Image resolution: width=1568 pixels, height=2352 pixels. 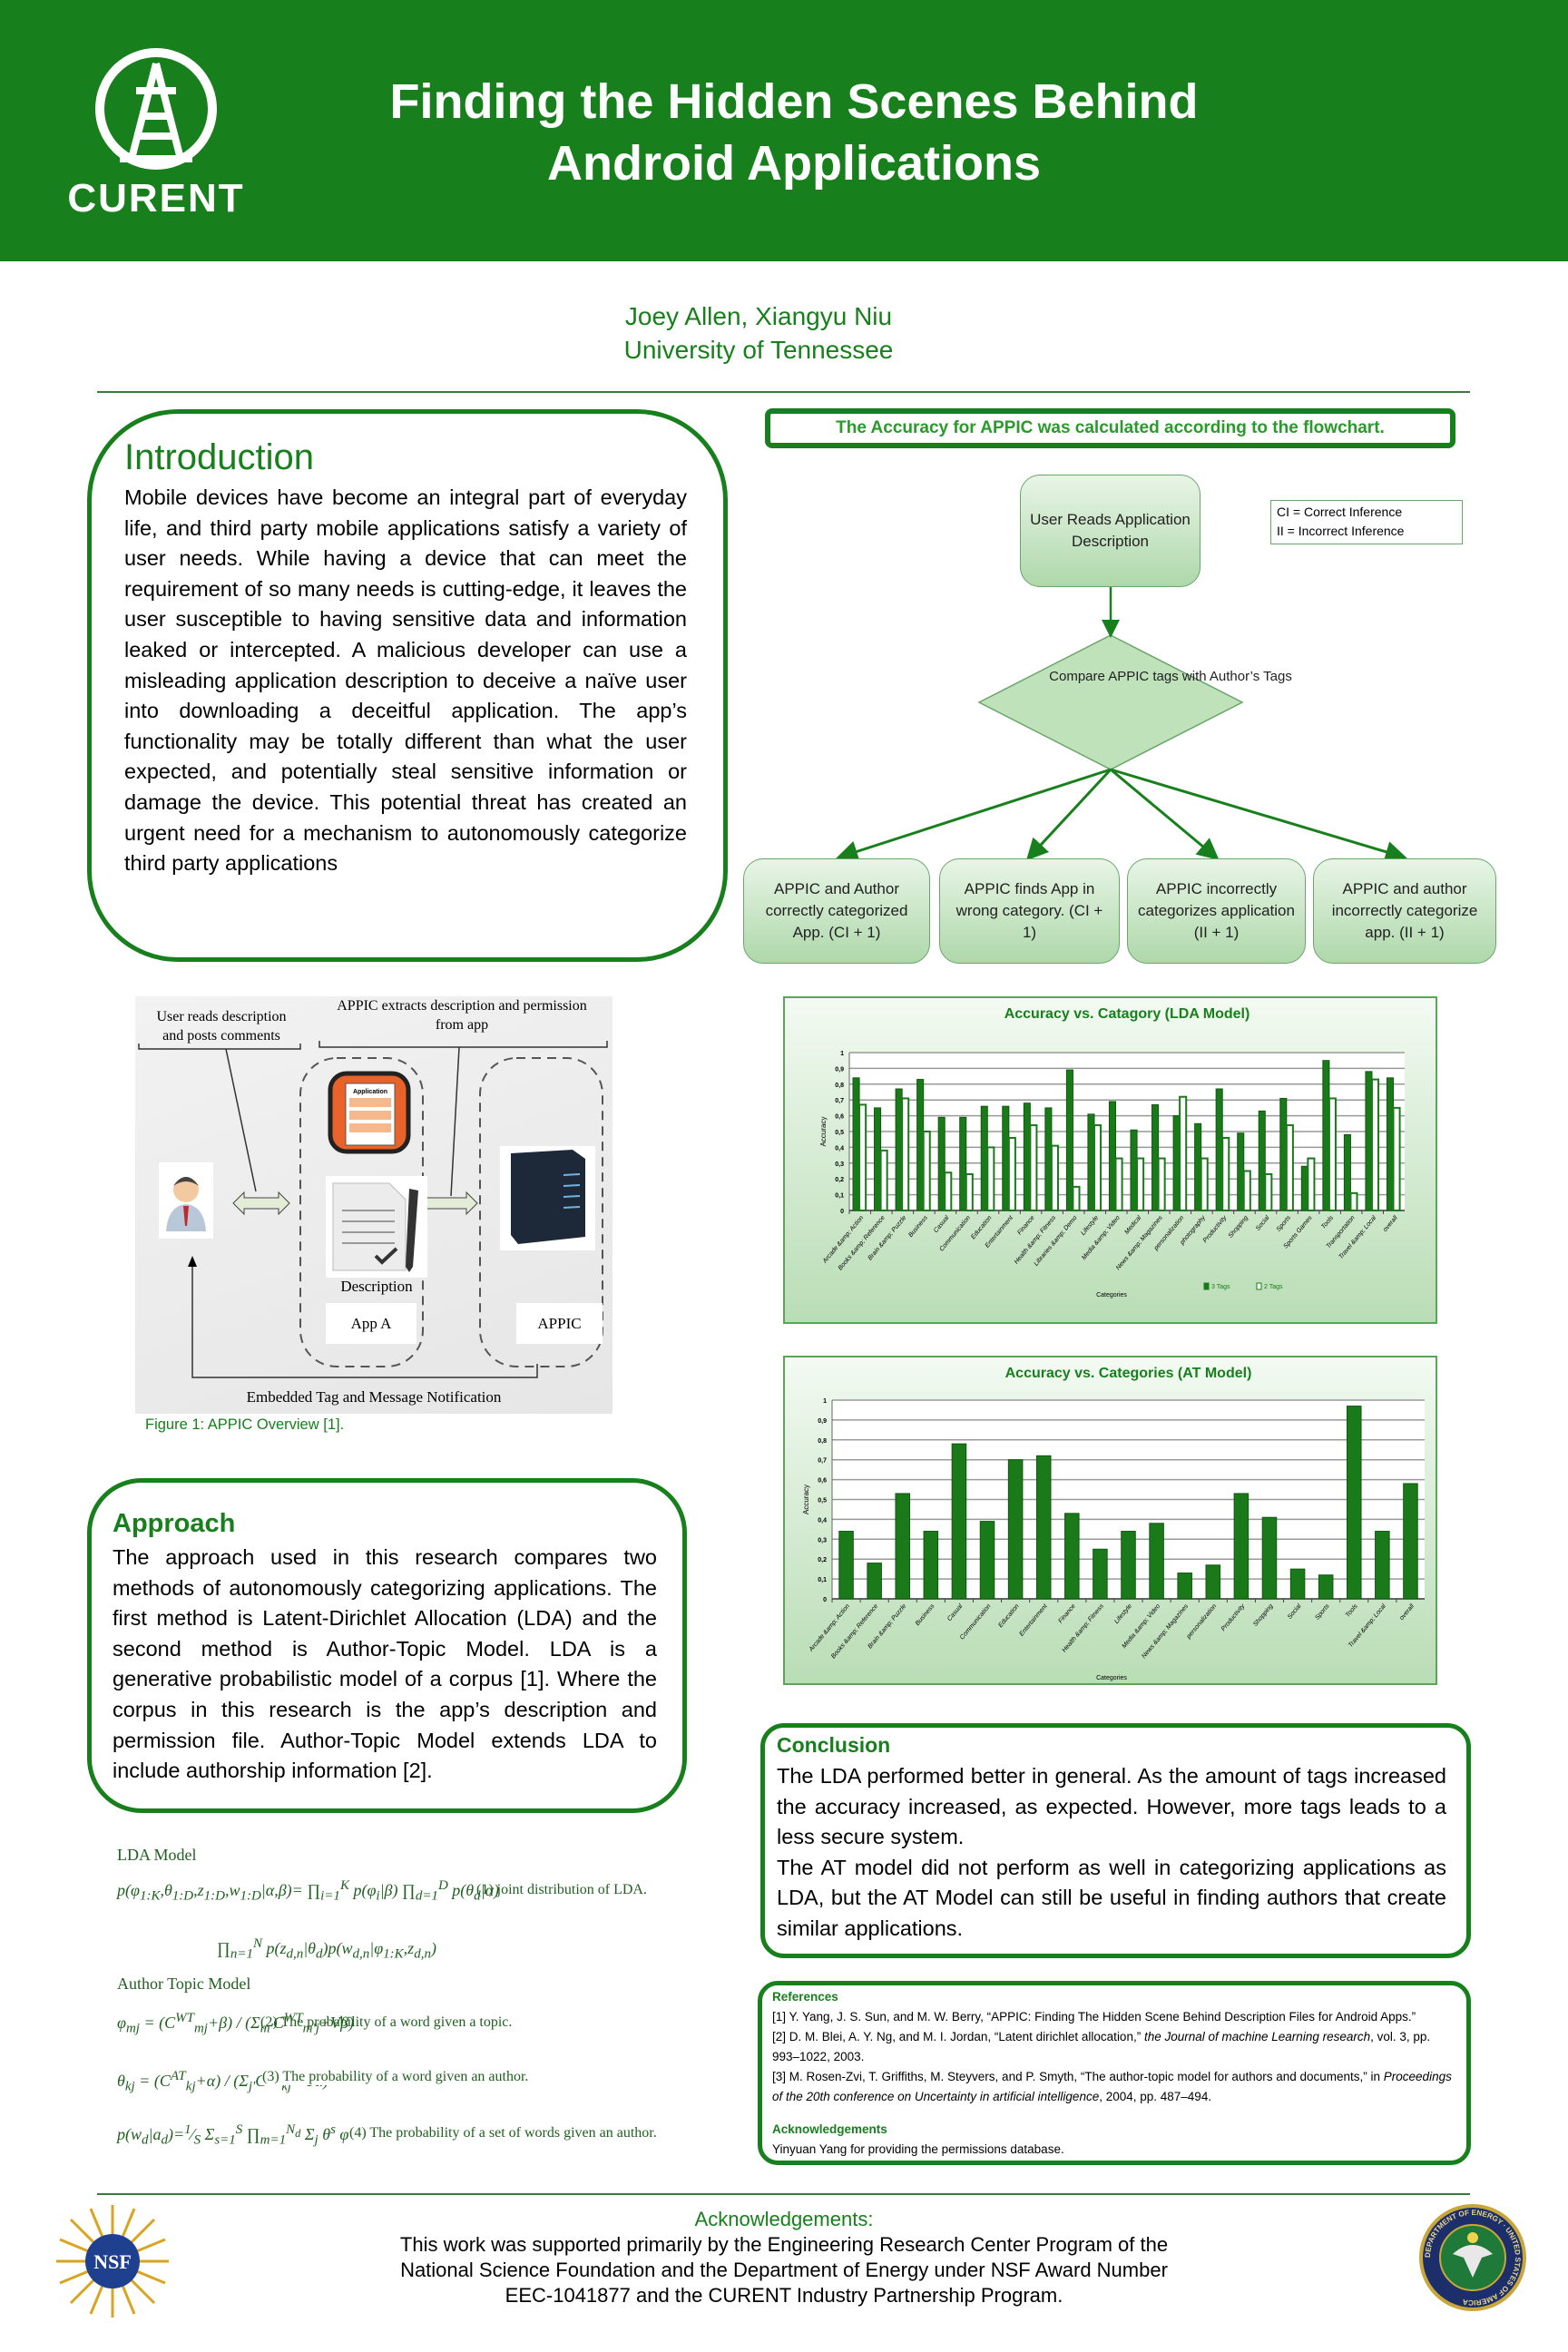 What do you see at coordinates (1165, 1631) in the screenshot?
I see `x-tick-label: News &amp; Magazines` at bounding box center [1165, 1631].